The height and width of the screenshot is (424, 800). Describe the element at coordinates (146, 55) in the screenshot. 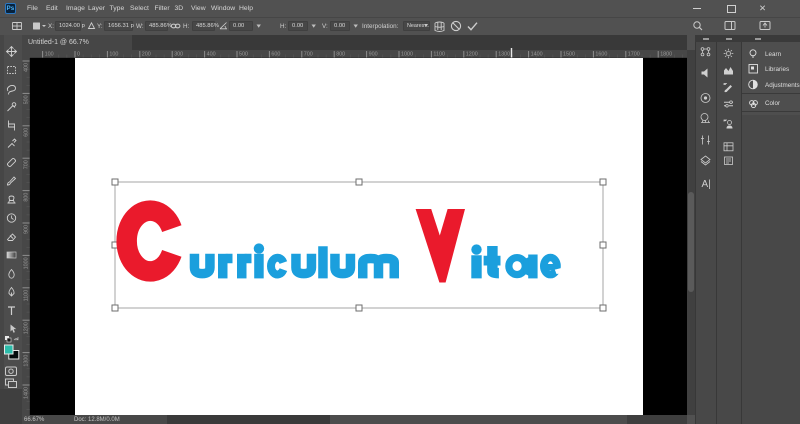

I see `svg-text: 200` at that location.